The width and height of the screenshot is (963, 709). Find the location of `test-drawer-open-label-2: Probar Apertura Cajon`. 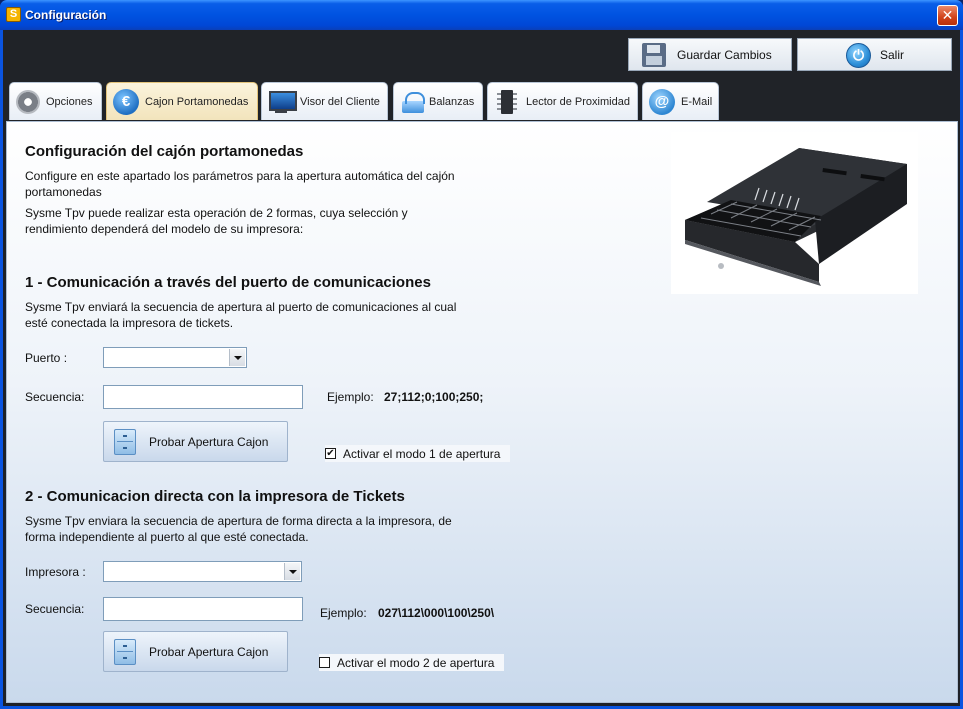

test-drawer-open-label-2: Probar Apertura Cajon is located at coordinates (209, 651).